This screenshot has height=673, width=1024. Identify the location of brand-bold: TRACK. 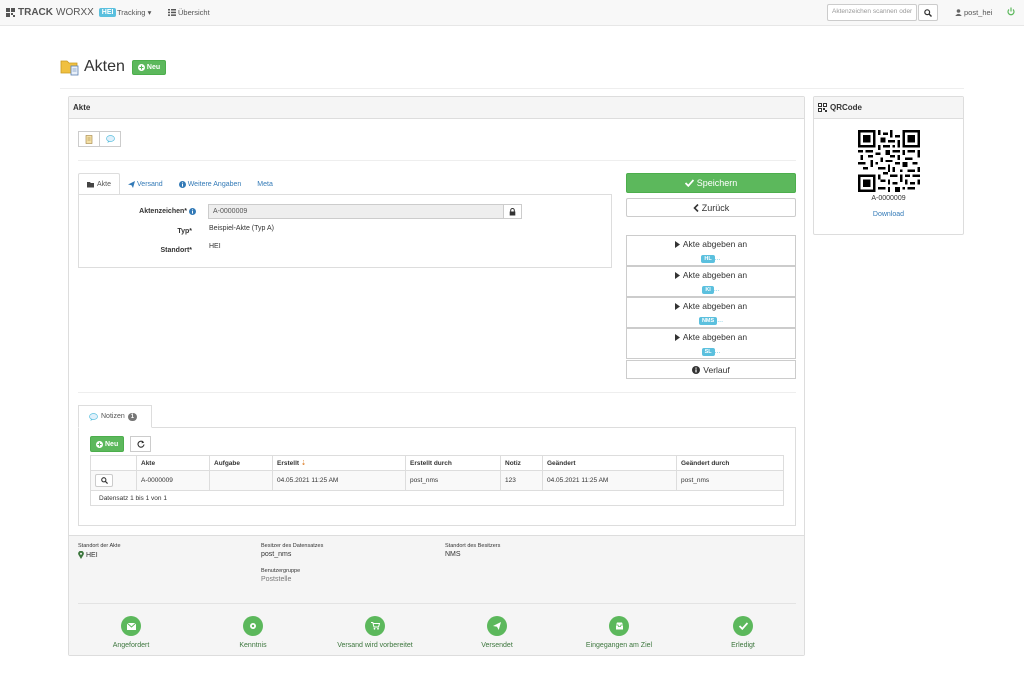
(35, 12).